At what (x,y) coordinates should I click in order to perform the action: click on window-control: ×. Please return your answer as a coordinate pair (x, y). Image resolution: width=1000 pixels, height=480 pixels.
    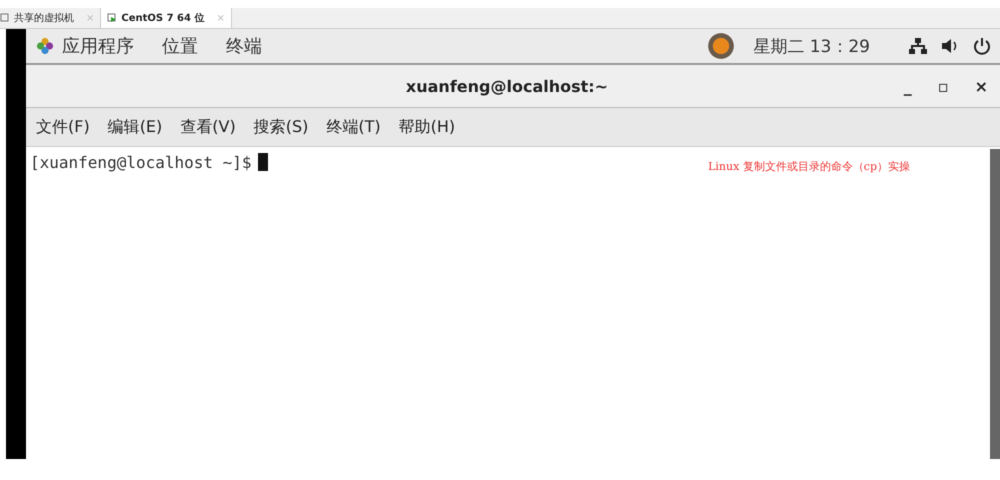
    Looking at the image, I should click on (981, 86).